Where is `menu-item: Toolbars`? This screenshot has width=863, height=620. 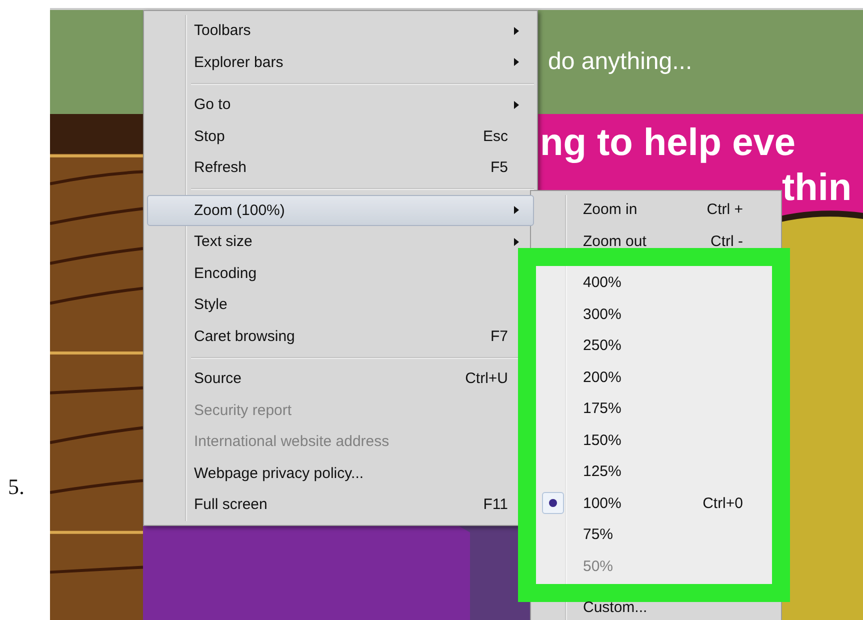 menu-item: Toolbars is located at coordinates (340, 30).